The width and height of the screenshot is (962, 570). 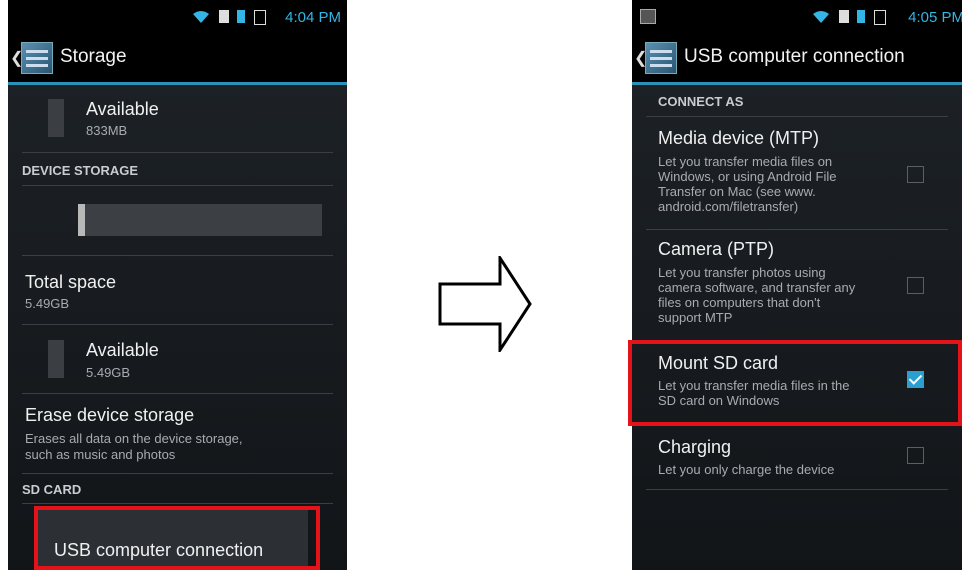 What do you see at coordinates (485, 304) in the screenshot?
I see `right-arrow-icon` at bounding box center [485, 304].